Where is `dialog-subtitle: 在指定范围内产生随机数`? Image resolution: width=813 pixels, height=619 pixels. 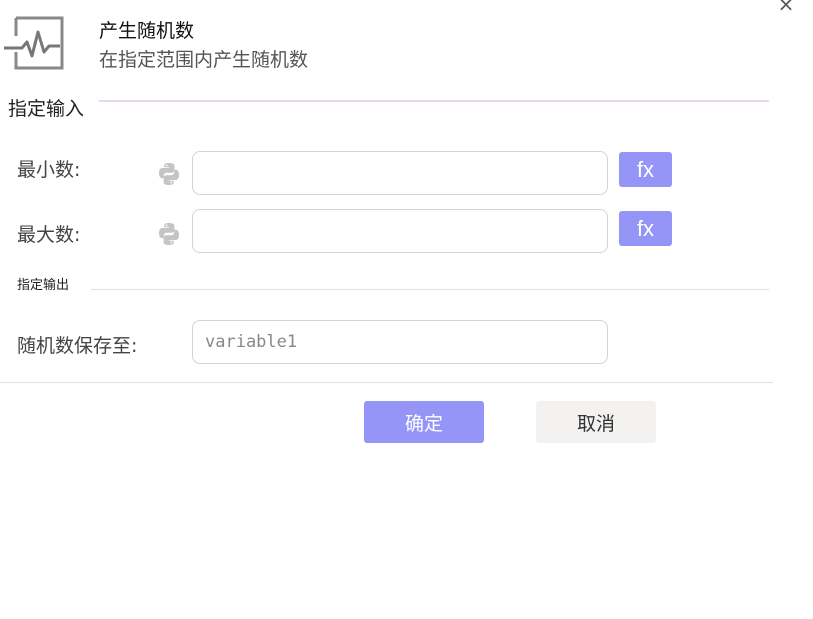 dialog-subtitle: 在指定范围内产生随机数 is located at coordinates (204, 60).